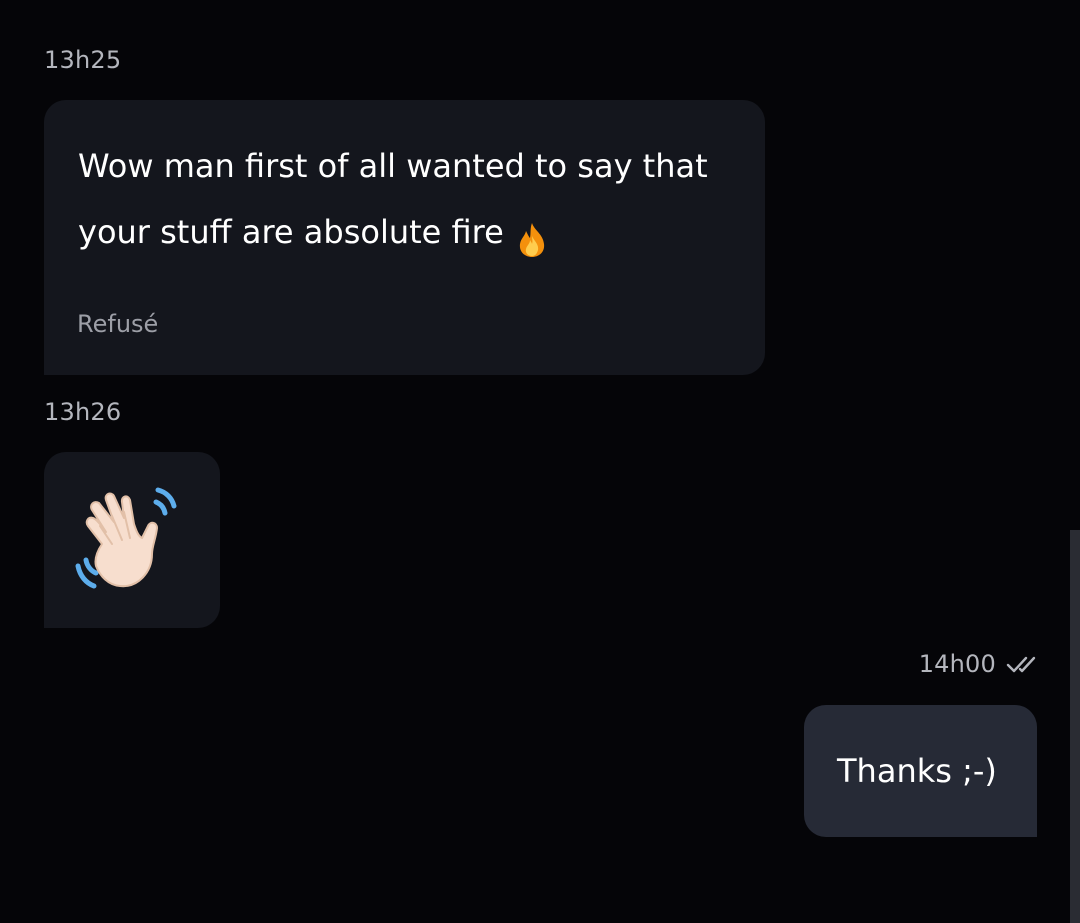 The height and width of the screenshot is (923, 1080). I want to click on message-text: Thanks ;-), so click(917, 771).